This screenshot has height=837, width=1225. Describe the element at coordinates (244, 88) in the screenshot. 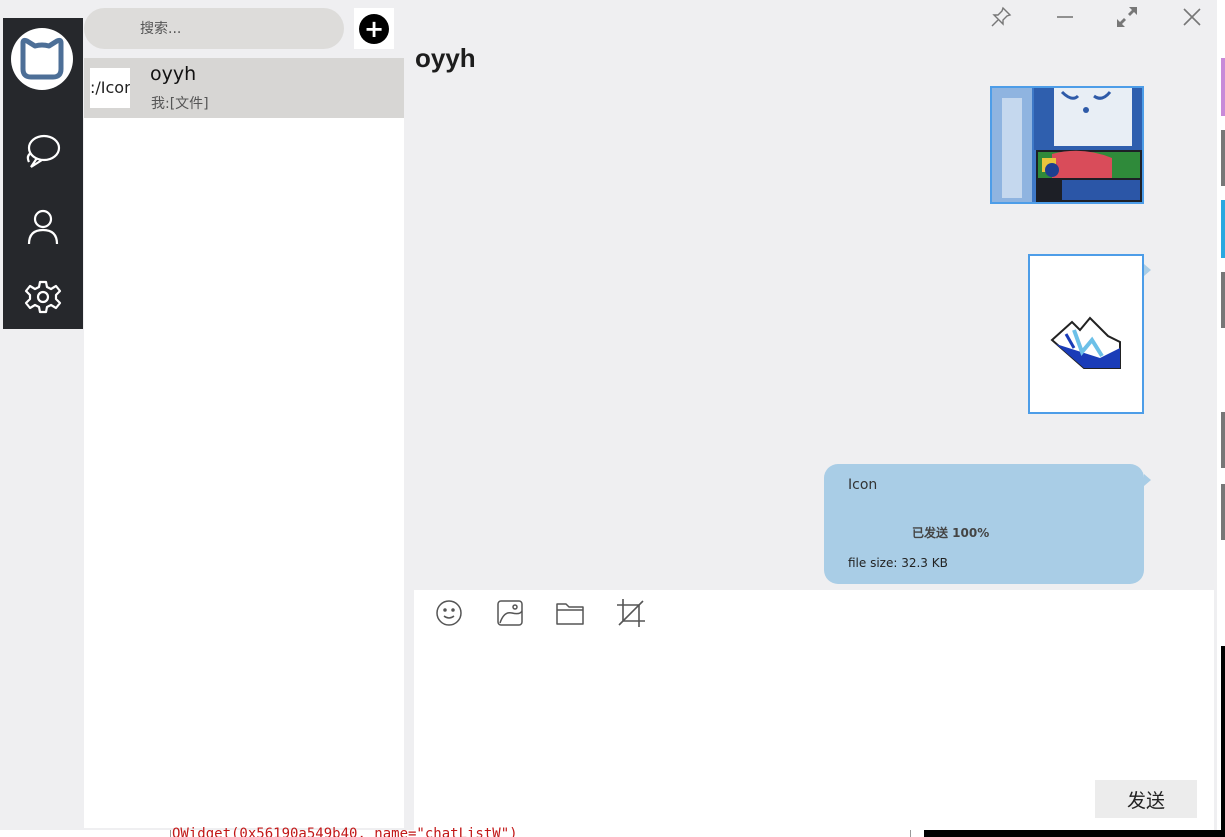

I see `list-item: :/Icon oyyh 我:[文件]` at that location.